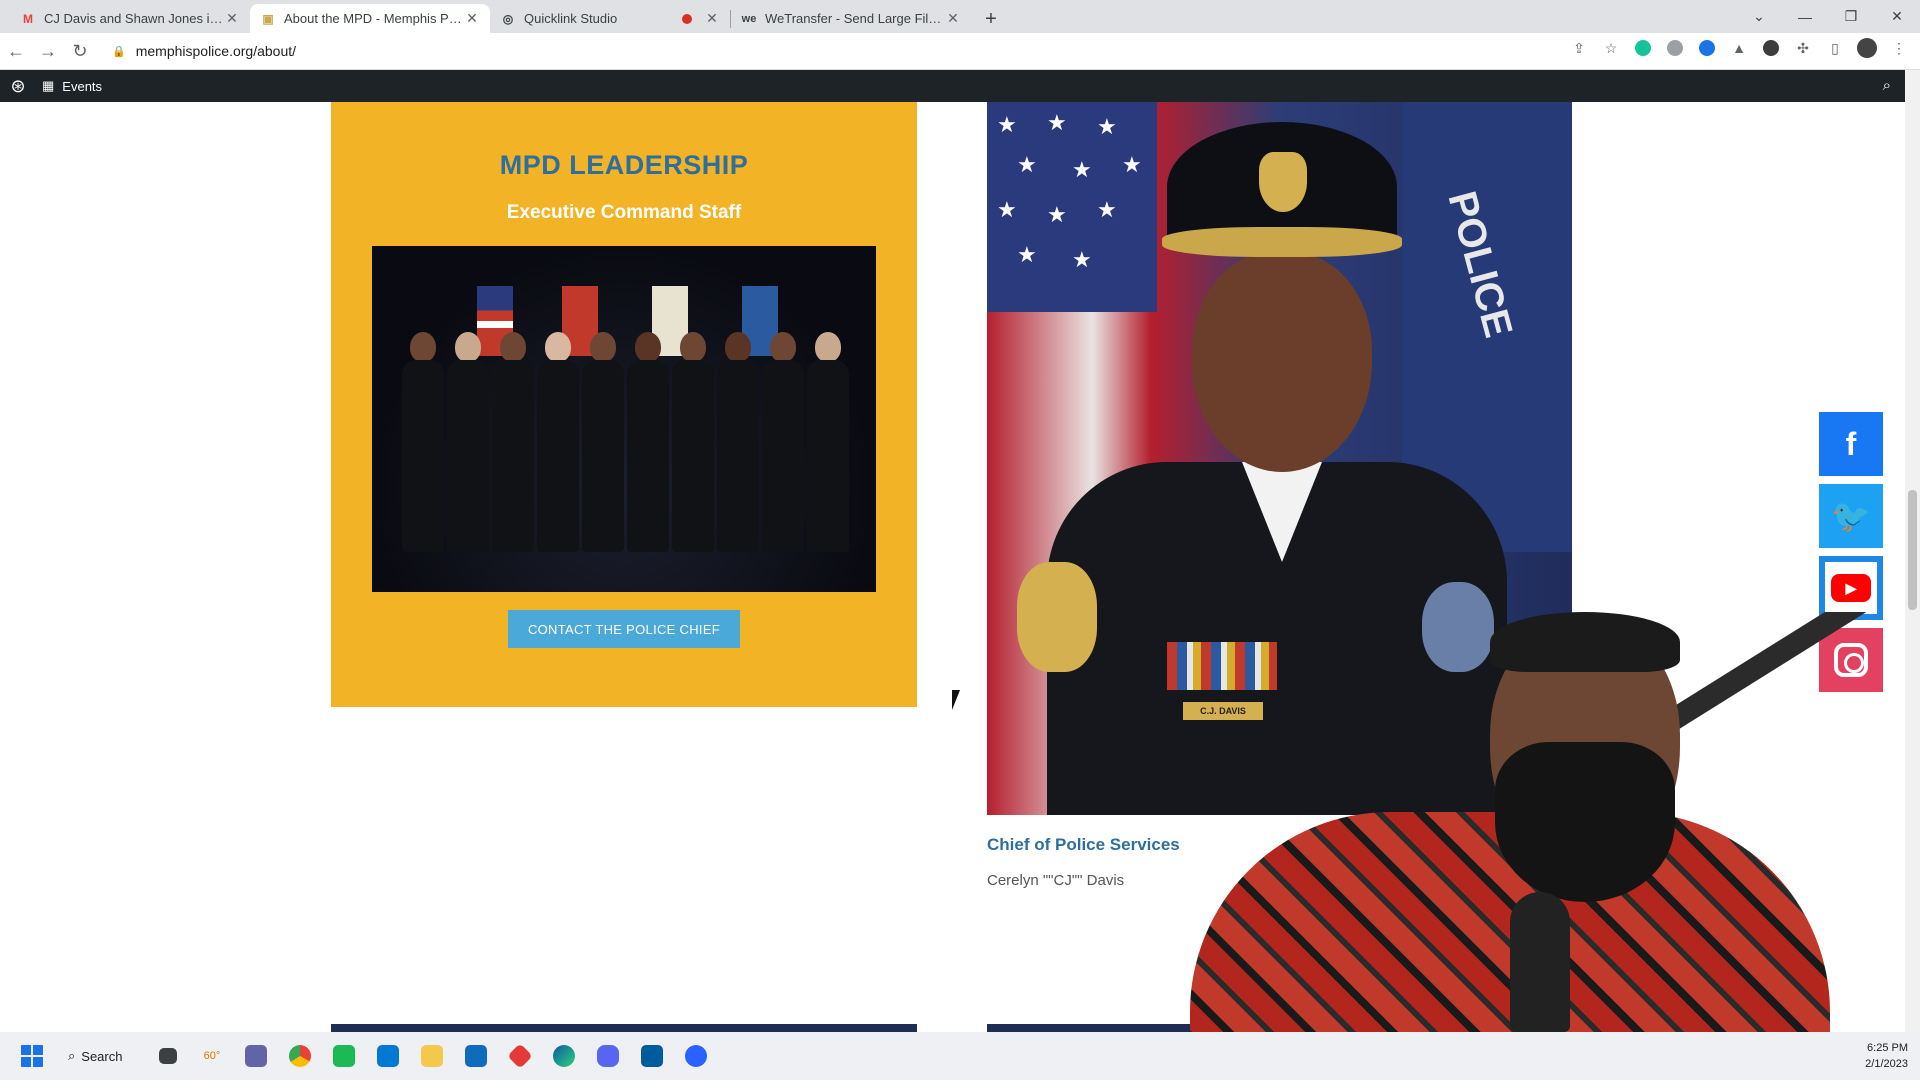  I want to click on shoulder-patch, so click(1057, 617).